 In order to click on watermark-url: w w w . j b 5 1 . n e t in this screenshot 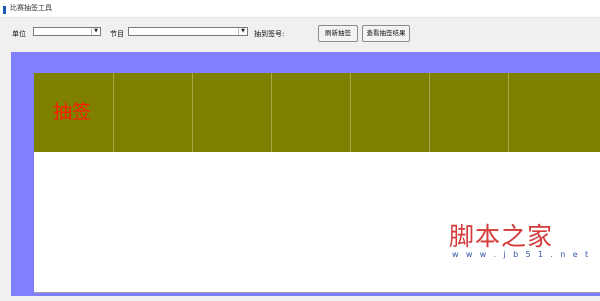, I will do `click(521, 254)`.